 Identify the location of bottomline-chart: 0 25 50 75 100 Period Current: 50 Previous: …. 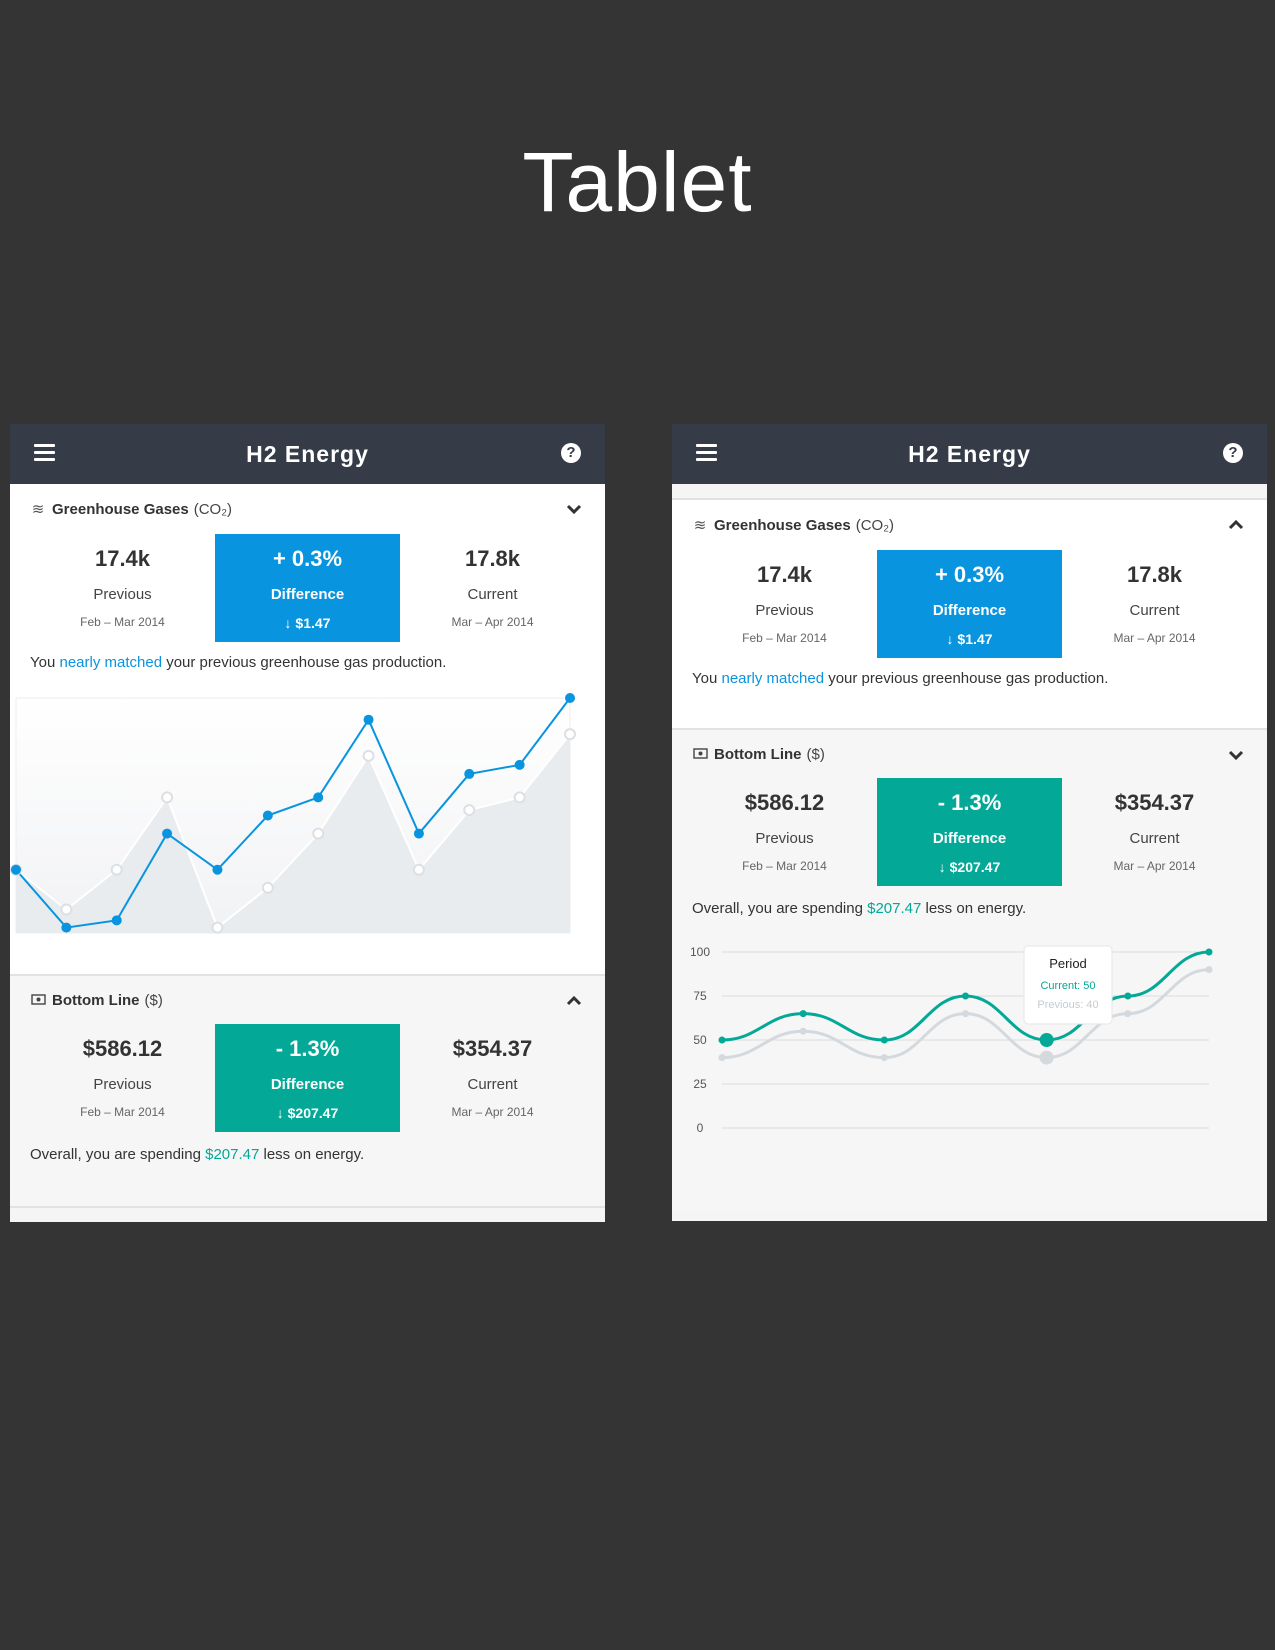
(951, 1040).